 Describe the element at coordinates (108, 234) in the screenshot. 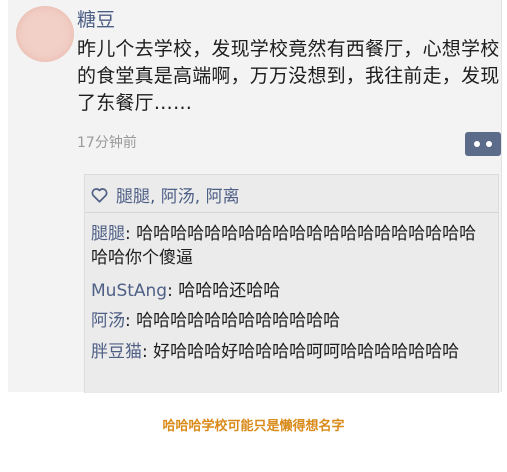

I see `comment-author: 腿腿` at that location.